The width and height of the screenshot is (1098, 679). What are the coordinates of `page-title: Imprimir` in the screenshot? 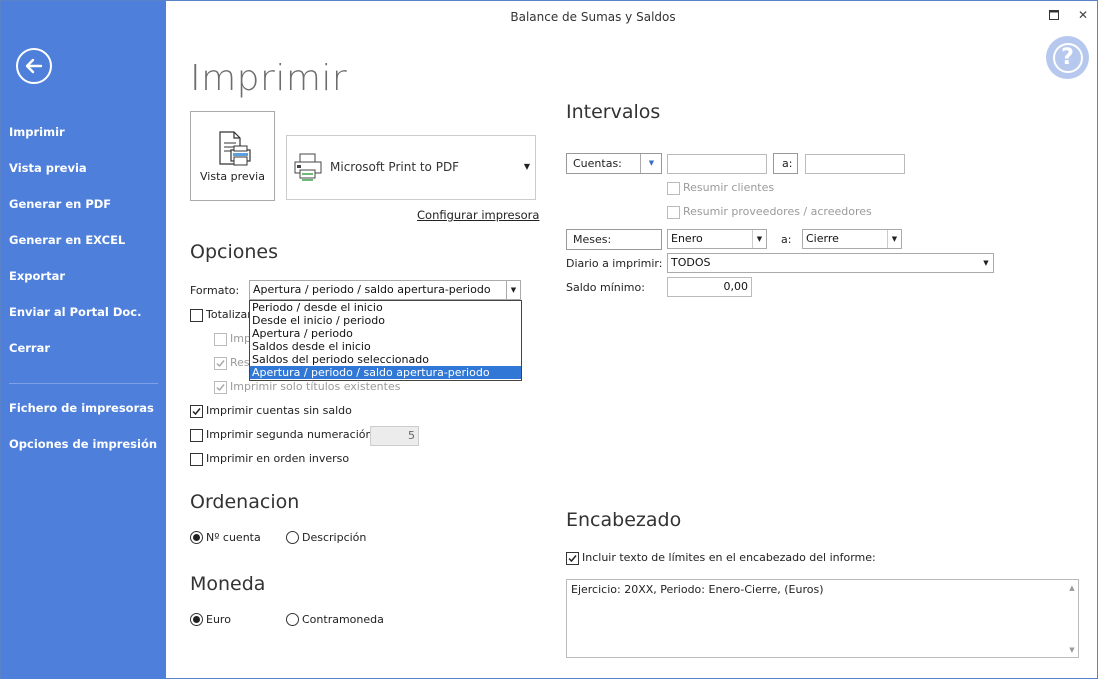 It's located at (269, 78).